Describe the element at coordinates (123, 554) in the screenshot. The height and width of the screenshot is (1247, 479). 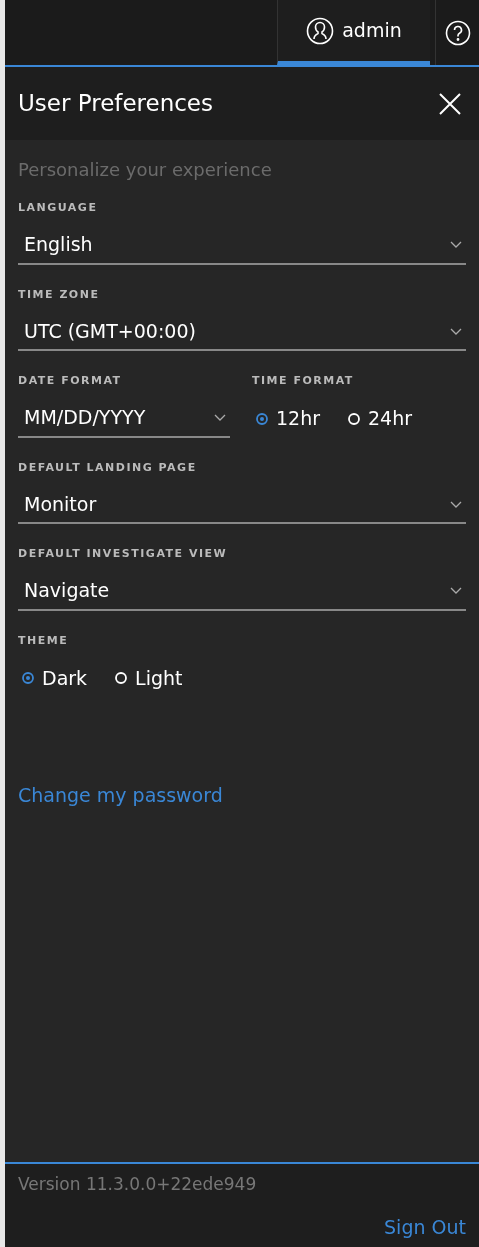
I see `field-label: DEFAULT INVESTIGATE VIEW` at that location.